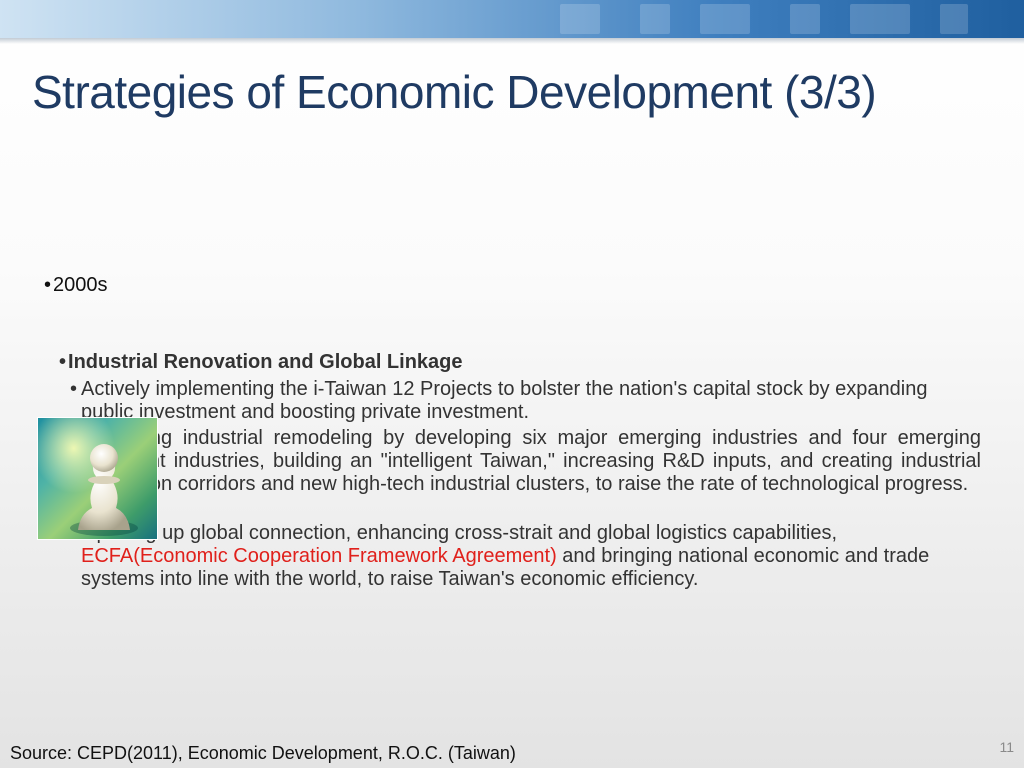 The width and height of the screenshot is (1024, 768). Describe the element at coordinates (80, 285) in the screenshot. I see `era-label: 2000s` at that location.